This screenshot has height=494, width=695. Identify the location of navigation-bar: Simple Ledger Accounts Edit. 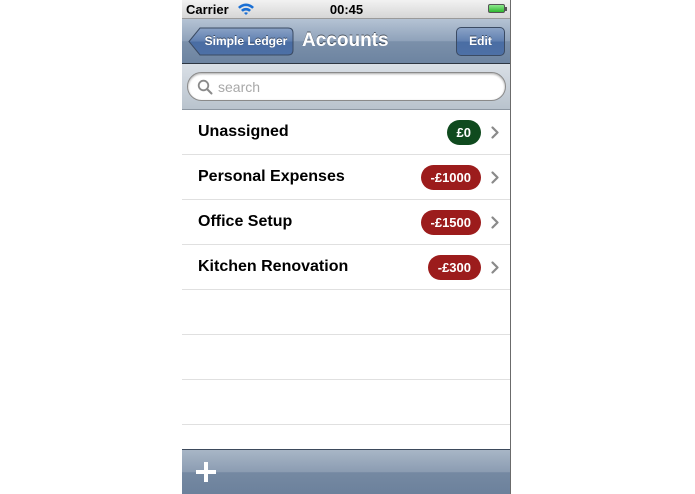
(346, 41).